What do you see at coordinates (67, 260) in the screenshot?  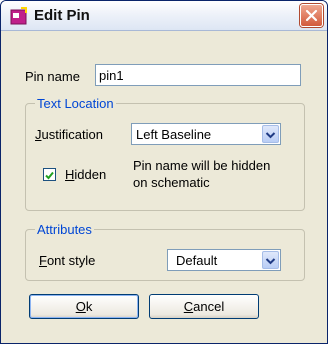 I see `font-style-label: Font style` at bounding box center [67, 260].